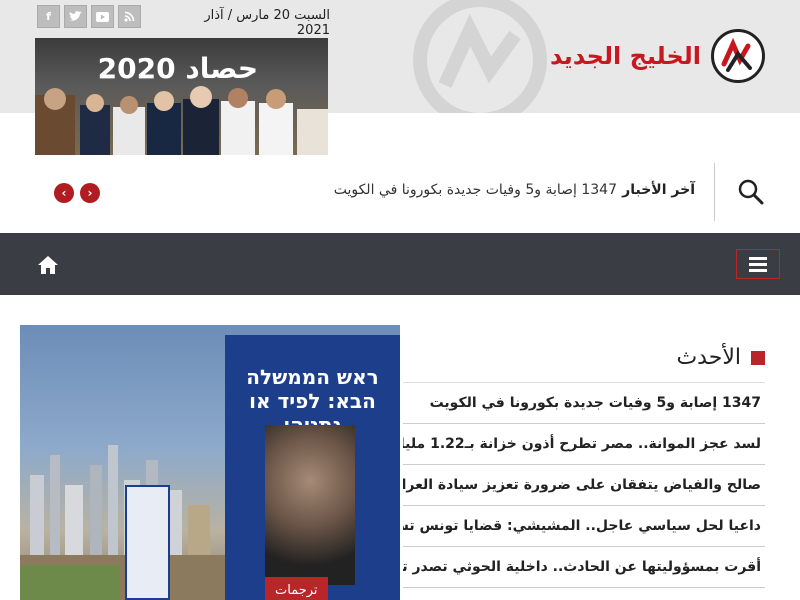 The image size is (800, 600). Describe the element at coordinates (267, 23) in the screenshot. I see `current-date: السبت 20 مارس / آذار 2021` at that location.